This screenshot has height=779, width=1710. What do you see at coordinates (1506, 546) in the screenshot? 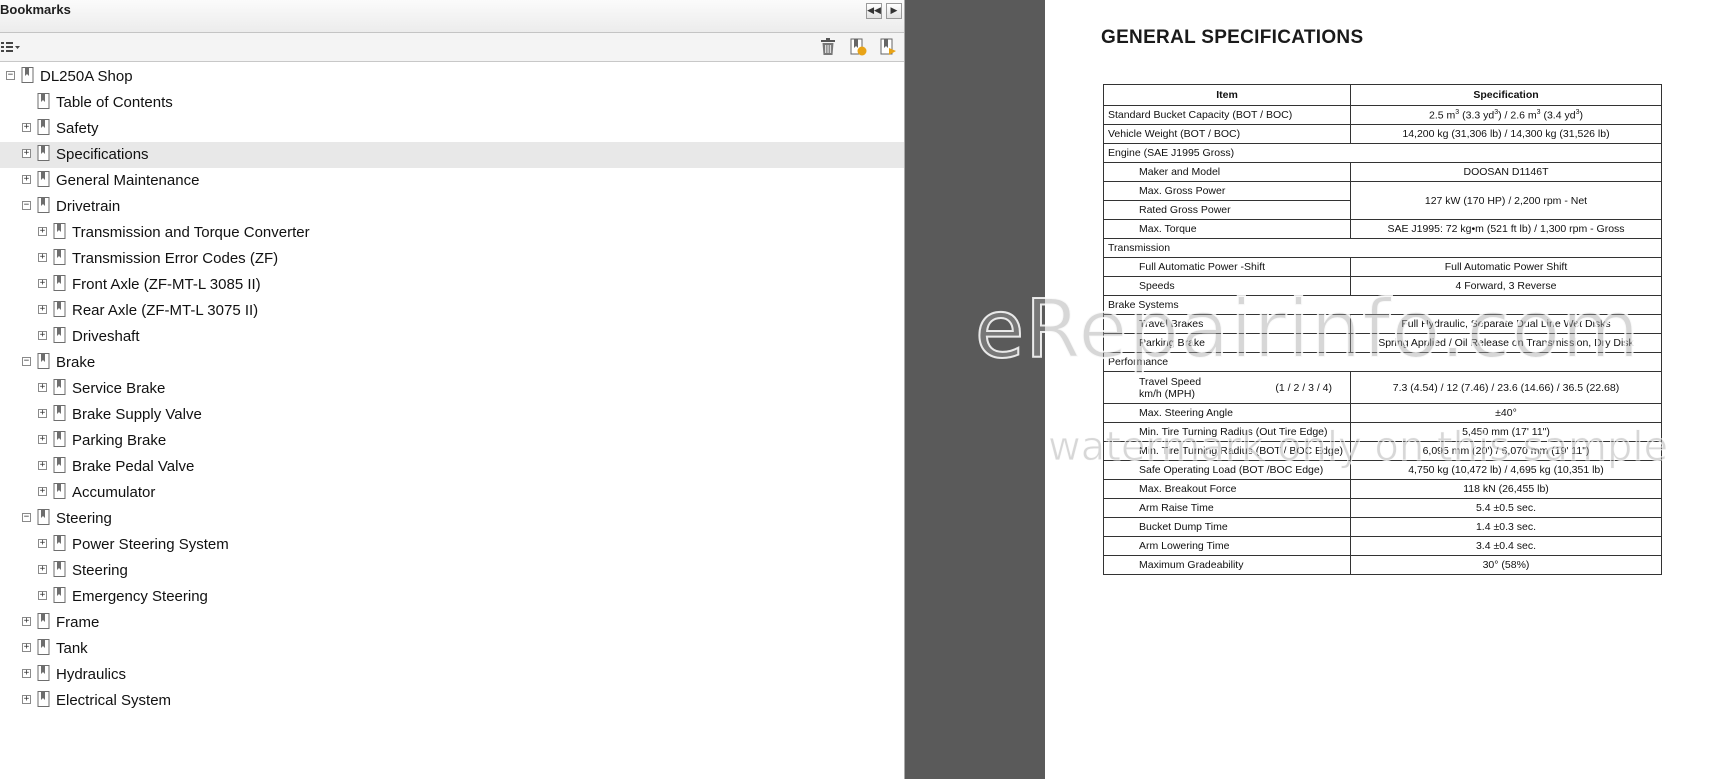
I see `row-value: 3.4 ±0.4 sec.` at bounding box center [1506, 546].